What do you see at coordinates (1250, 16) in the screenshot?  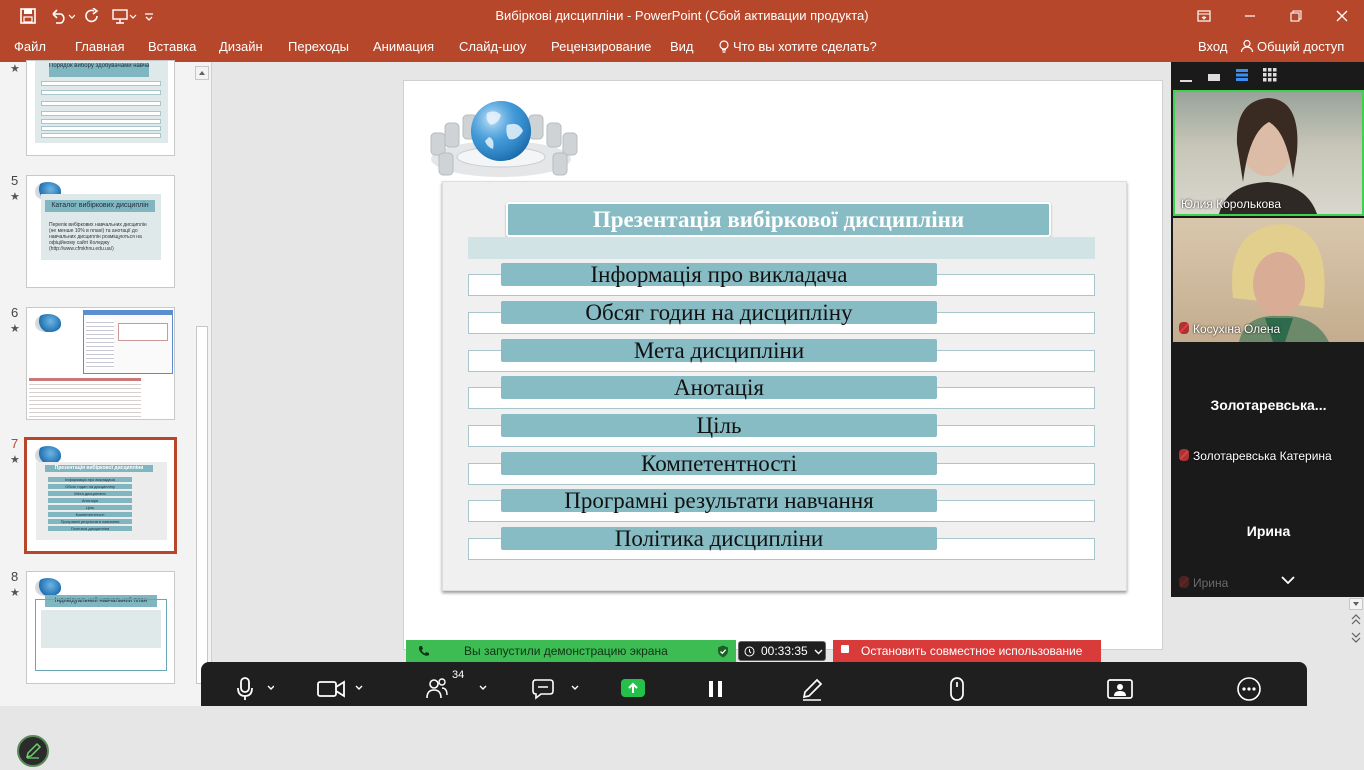 I see `minimize-icon` at bounding box center [1250, 16].